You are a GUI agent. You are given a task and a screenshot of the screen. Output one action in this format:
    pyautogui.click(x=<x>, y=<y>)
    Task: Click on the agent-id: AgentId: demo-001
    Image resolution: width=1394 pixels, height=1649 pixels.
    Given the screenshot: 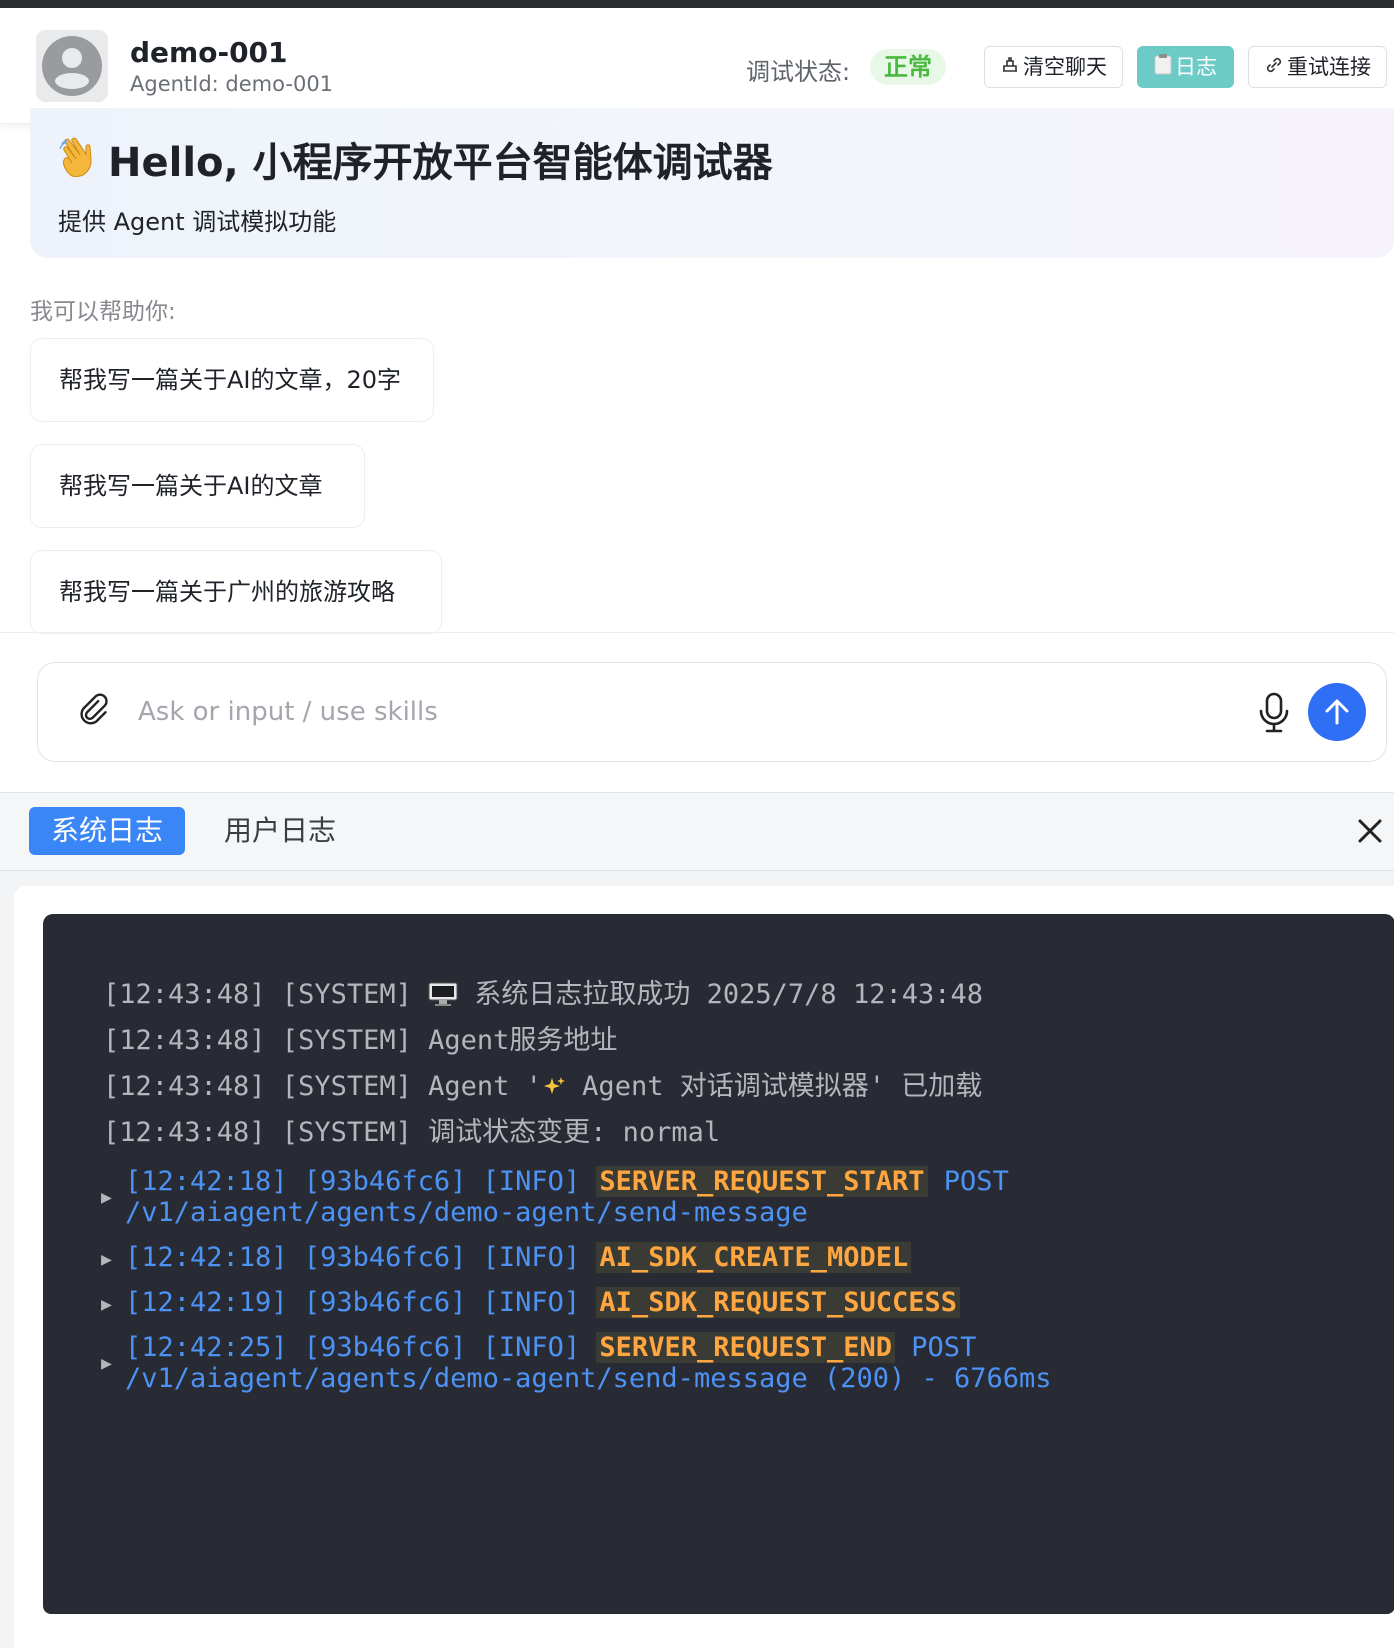 What is the action you would take?
    pyautogui.click(x=232, y=84)
    